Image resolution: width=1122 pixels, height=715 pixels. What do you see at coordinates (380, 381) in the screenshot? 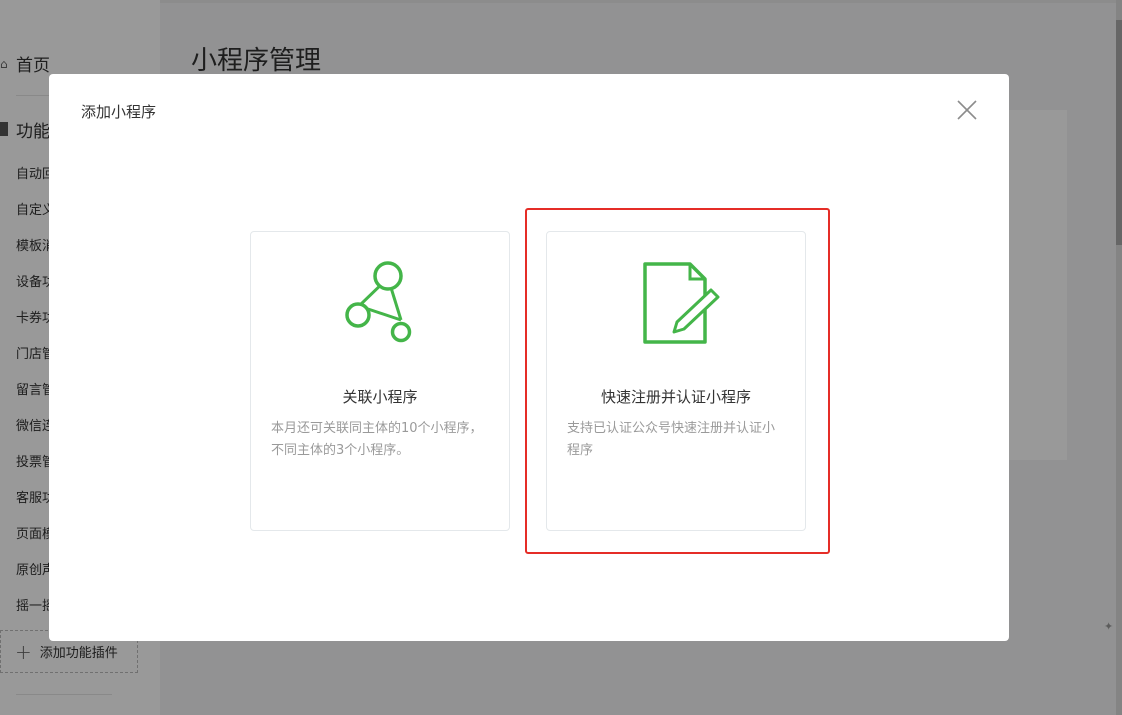
I see `link-miniprogram-card: 关联小程序 本月还可关联同主体的10个小程序，不同主体的3个小程序。` at bounding box center [380, 381].